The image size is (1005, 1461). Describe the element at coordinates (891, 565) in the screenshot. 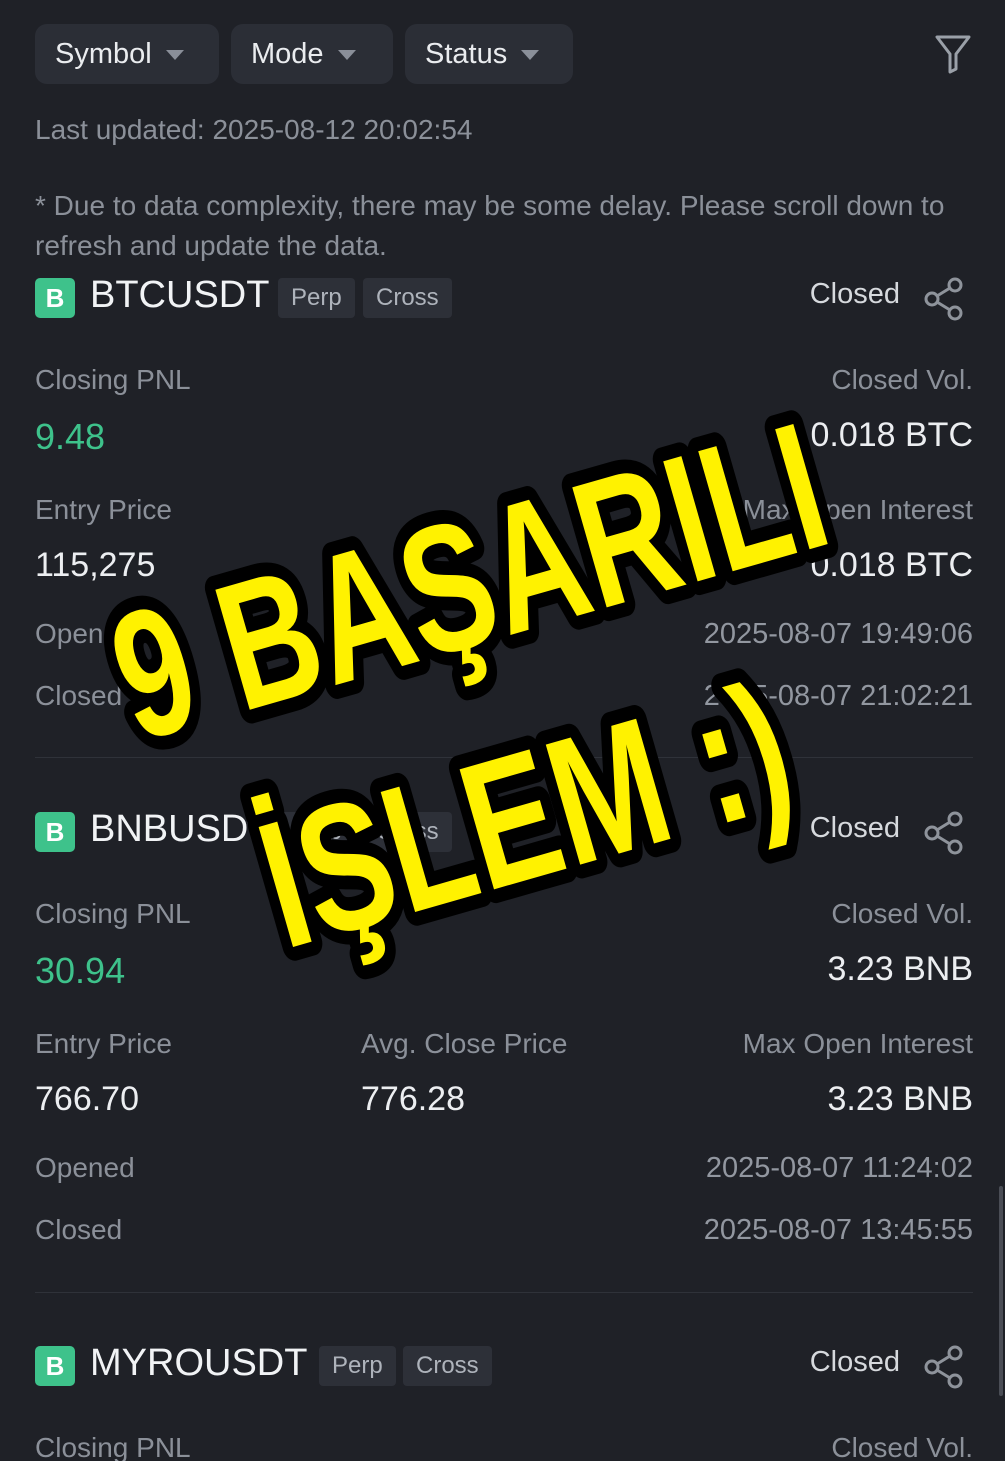

I see `max-open-interest-value: 0.018 BTC` at that location.